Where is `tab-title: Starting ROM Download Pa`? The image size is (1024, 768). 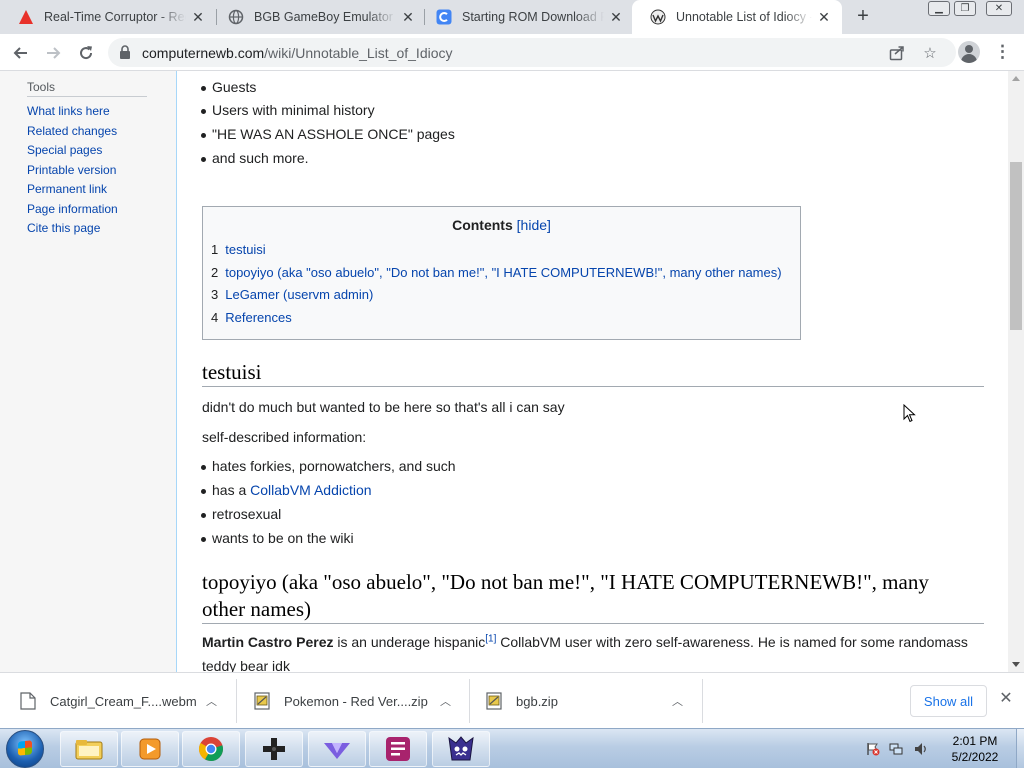 tab-title: Starting ROM Download Pa is located at coordinates (533, 17).